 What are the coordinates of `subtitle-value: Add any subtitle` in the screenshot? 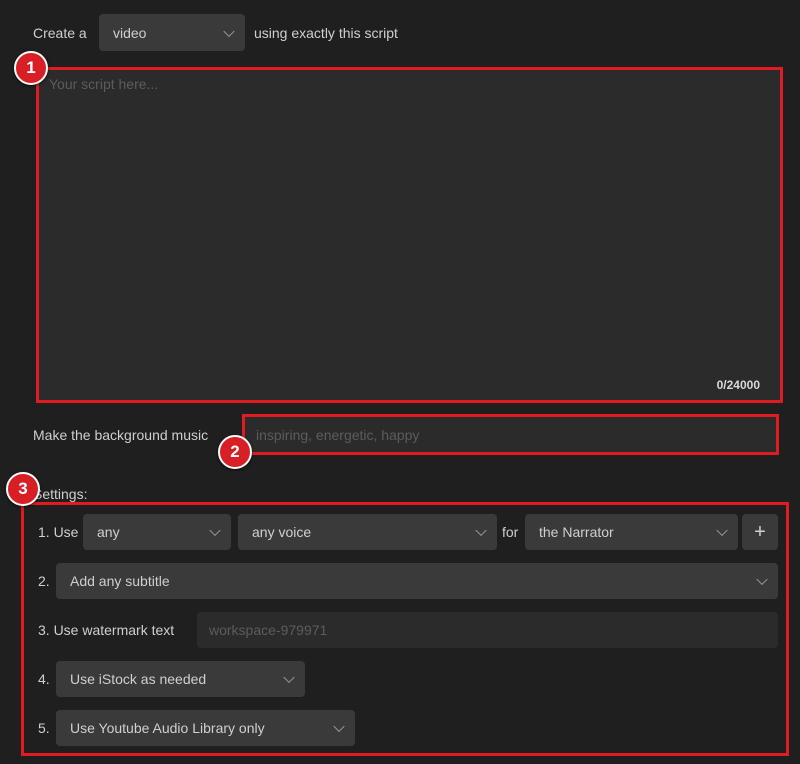 It's located at (120, 581).